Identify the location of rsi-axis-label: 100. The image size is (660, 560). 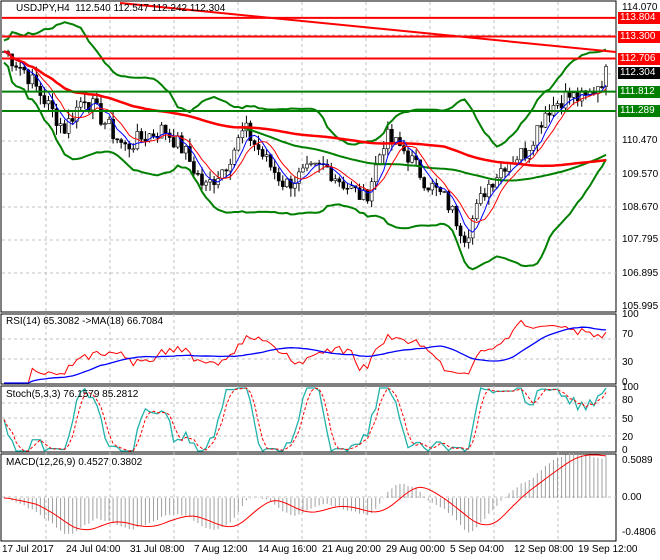
(630, 314).